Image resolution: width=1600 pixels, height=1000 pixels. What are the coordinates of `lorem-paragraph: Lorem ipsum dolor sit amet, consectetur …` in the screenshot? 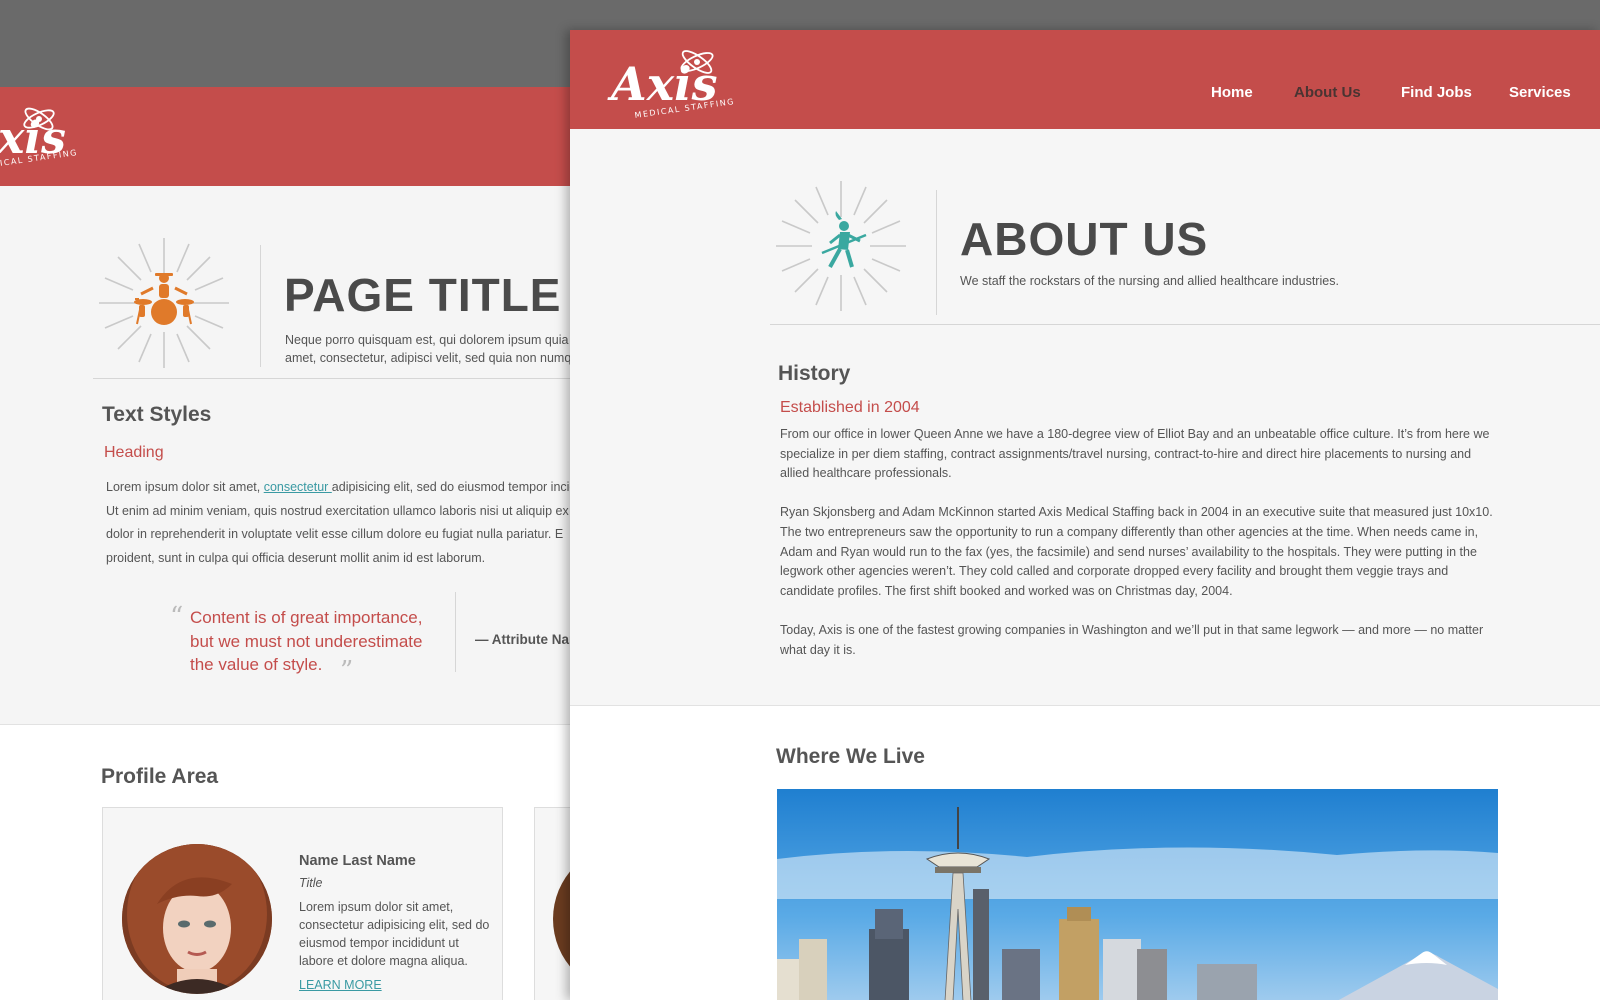 It's located at (363, 523).